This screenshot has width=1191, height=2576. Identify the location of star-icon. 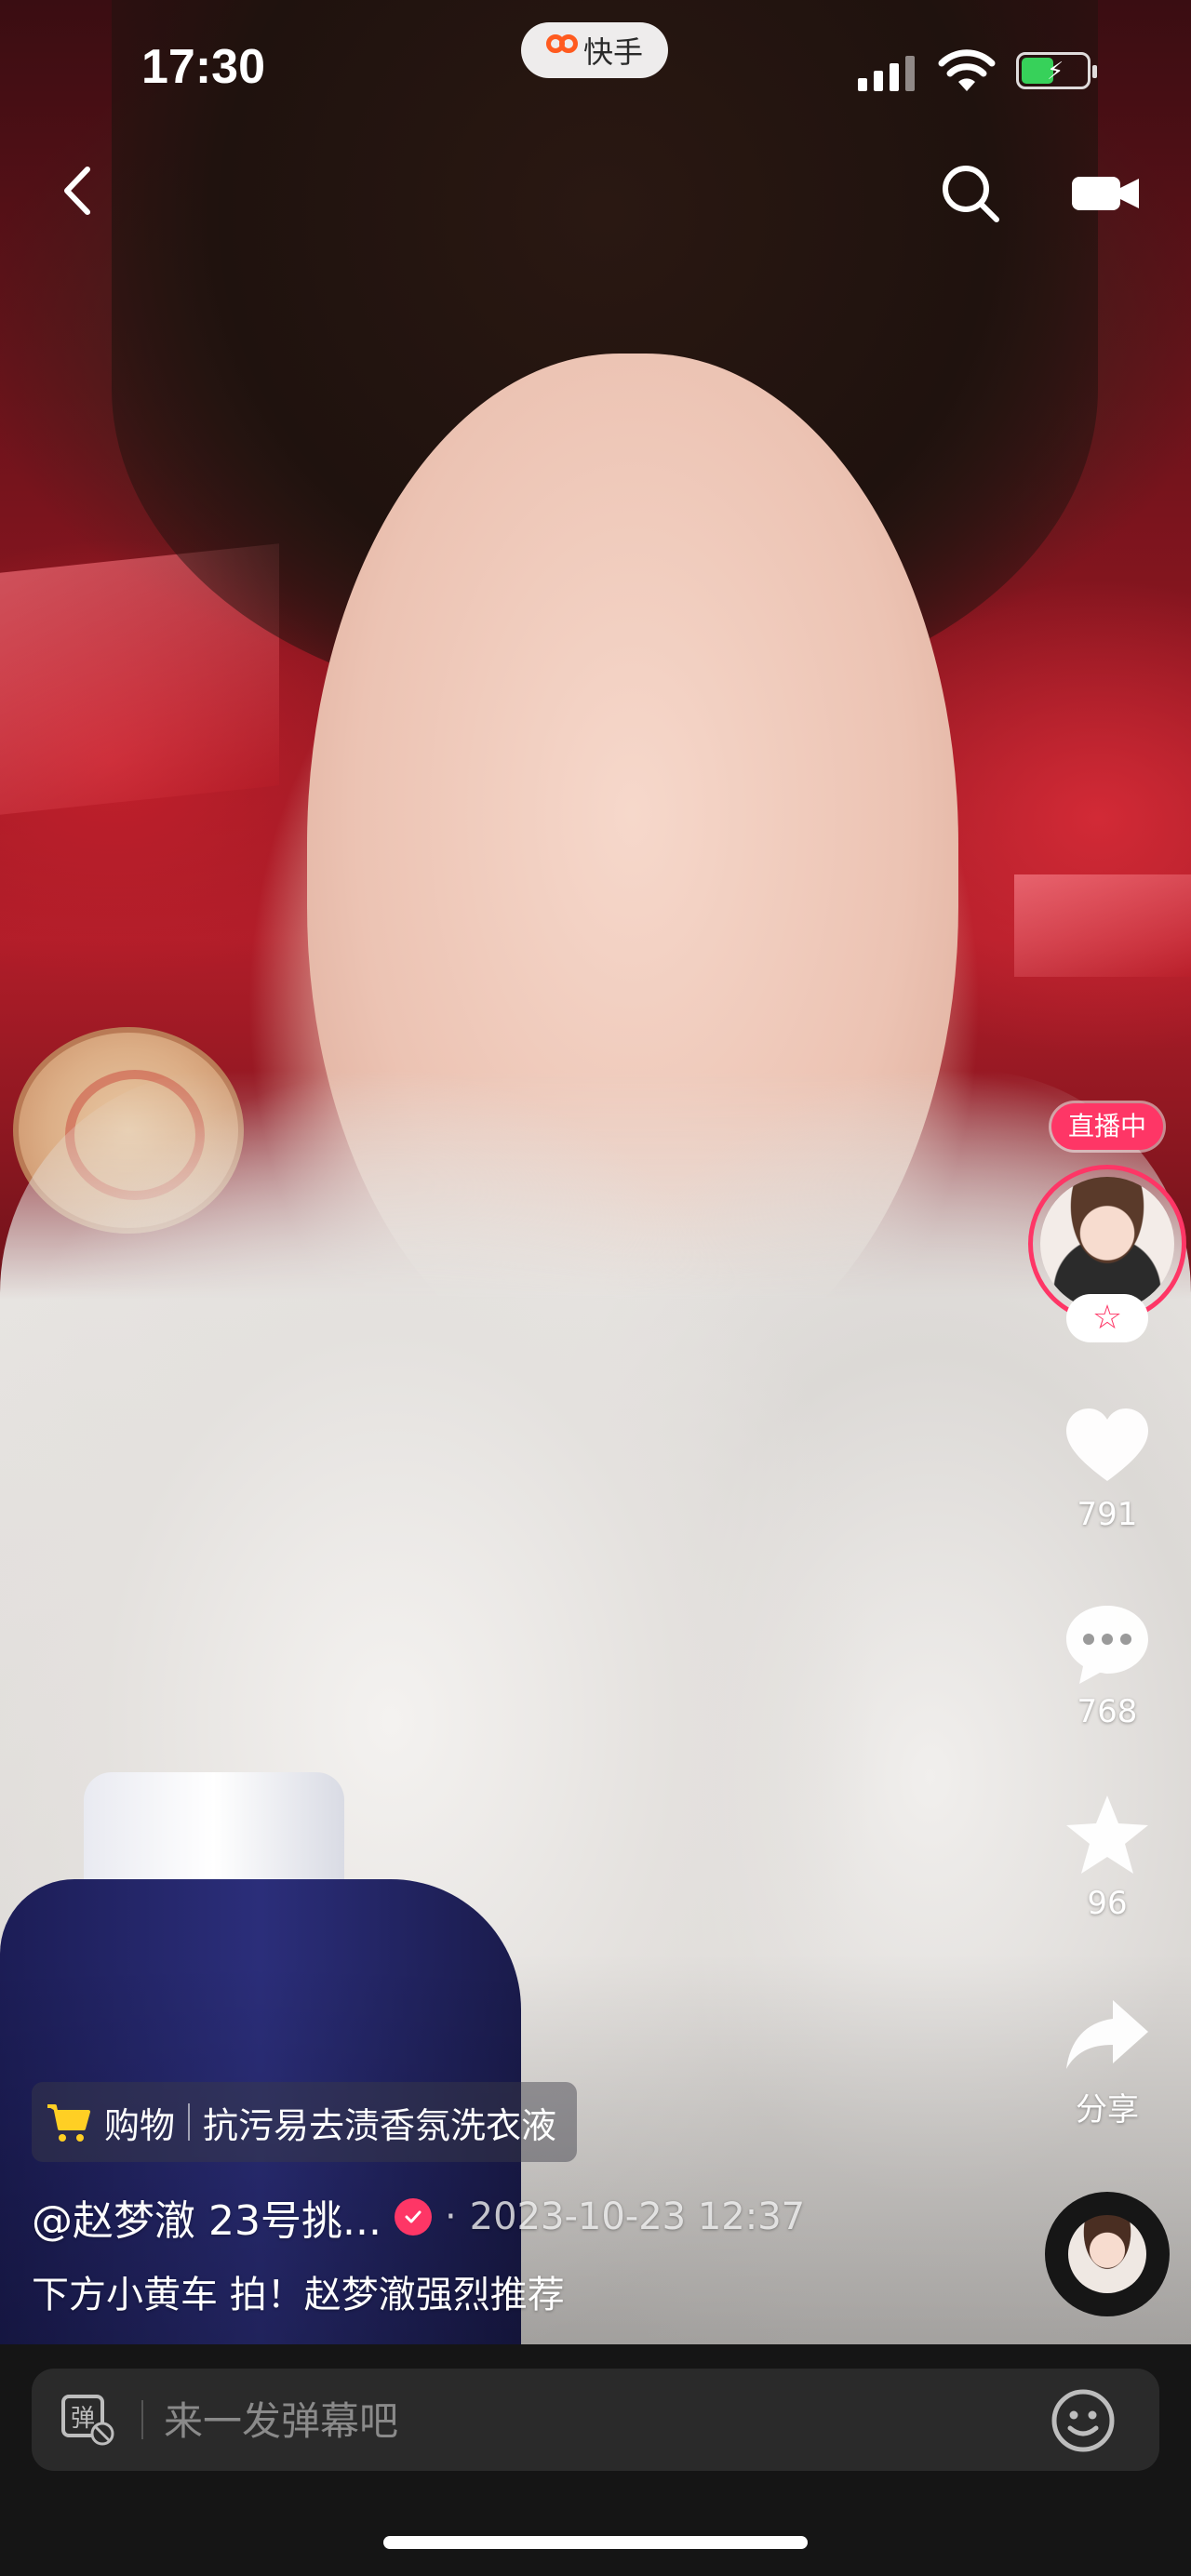
(1107, 1834).